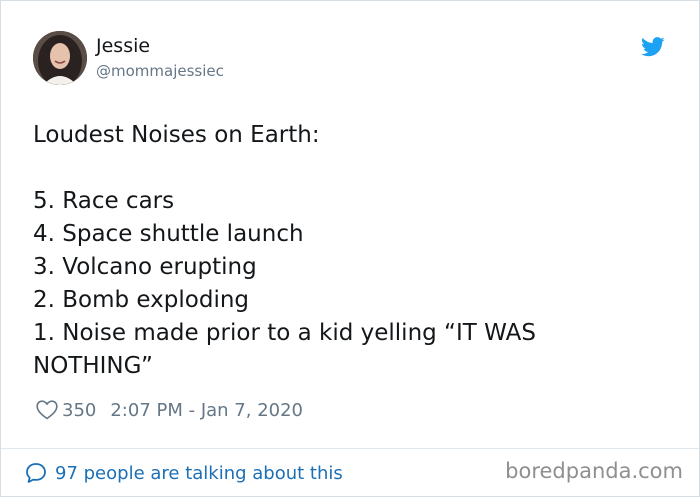 The image size is (700, 497). I want to click on talking-text: 97 people are talking about this, so click(199, 473).